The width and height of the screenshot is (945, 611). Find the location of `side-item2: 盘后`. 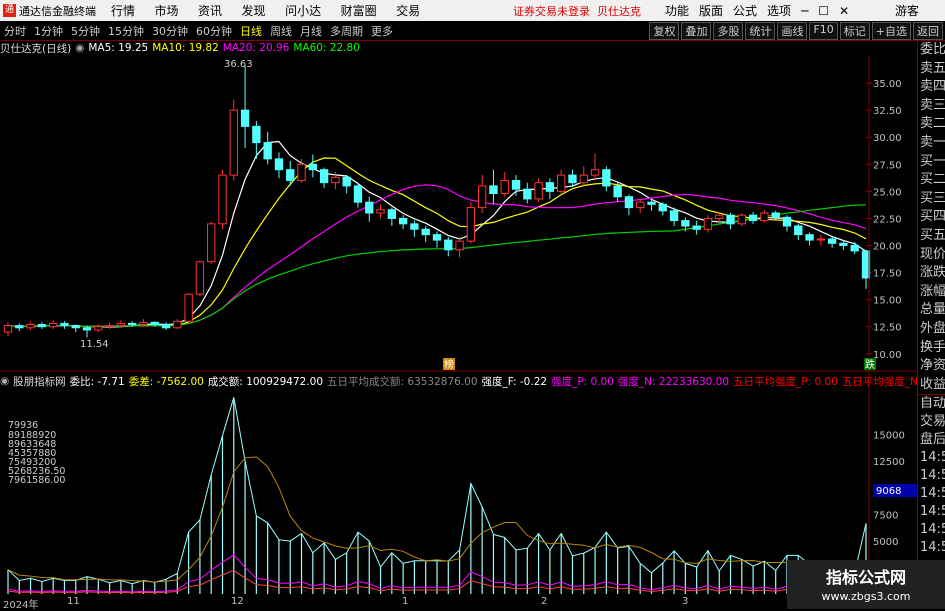

side-item2: 盘后 is located at coordinates (931, 440).